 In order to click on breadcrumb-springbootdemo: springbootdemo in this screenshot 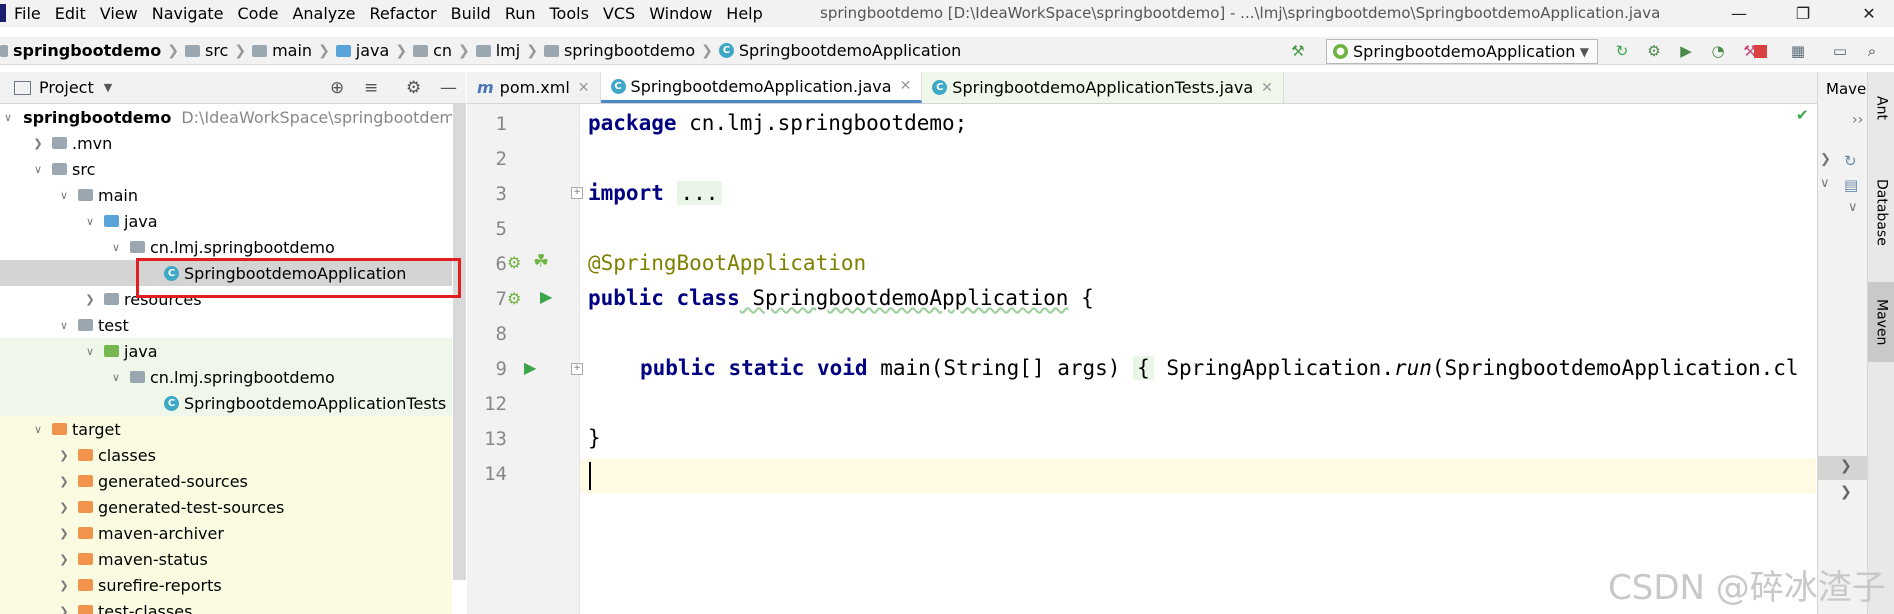, I will do `click(619, 50)`.